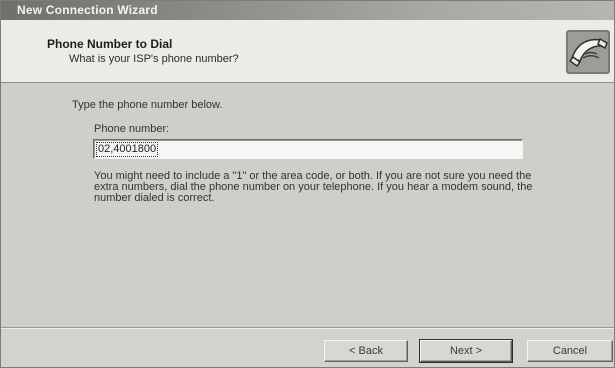 Image resolution: width=615 pixels, height=368 pixels. Describe the element at coordinates (87, 10) in the screenshot. I see `window-title: New Connection Wizard` at that location.